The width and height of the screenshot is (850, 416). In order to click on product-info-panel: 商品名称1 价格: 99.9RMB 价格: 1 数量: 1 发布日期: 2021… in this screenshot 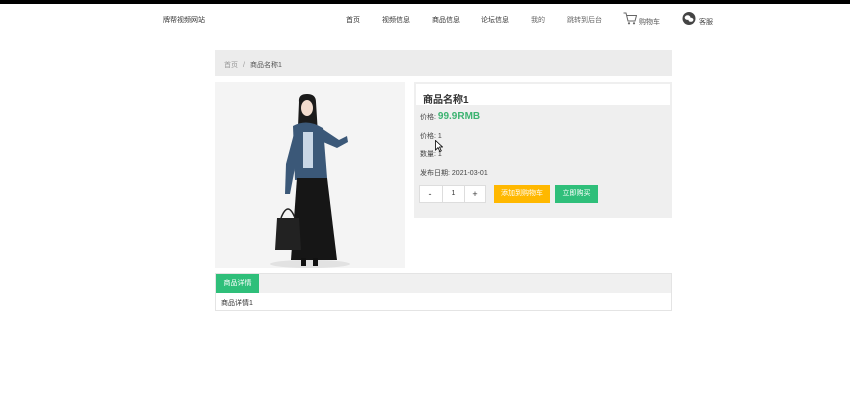, I will do `click(543, 150)`.